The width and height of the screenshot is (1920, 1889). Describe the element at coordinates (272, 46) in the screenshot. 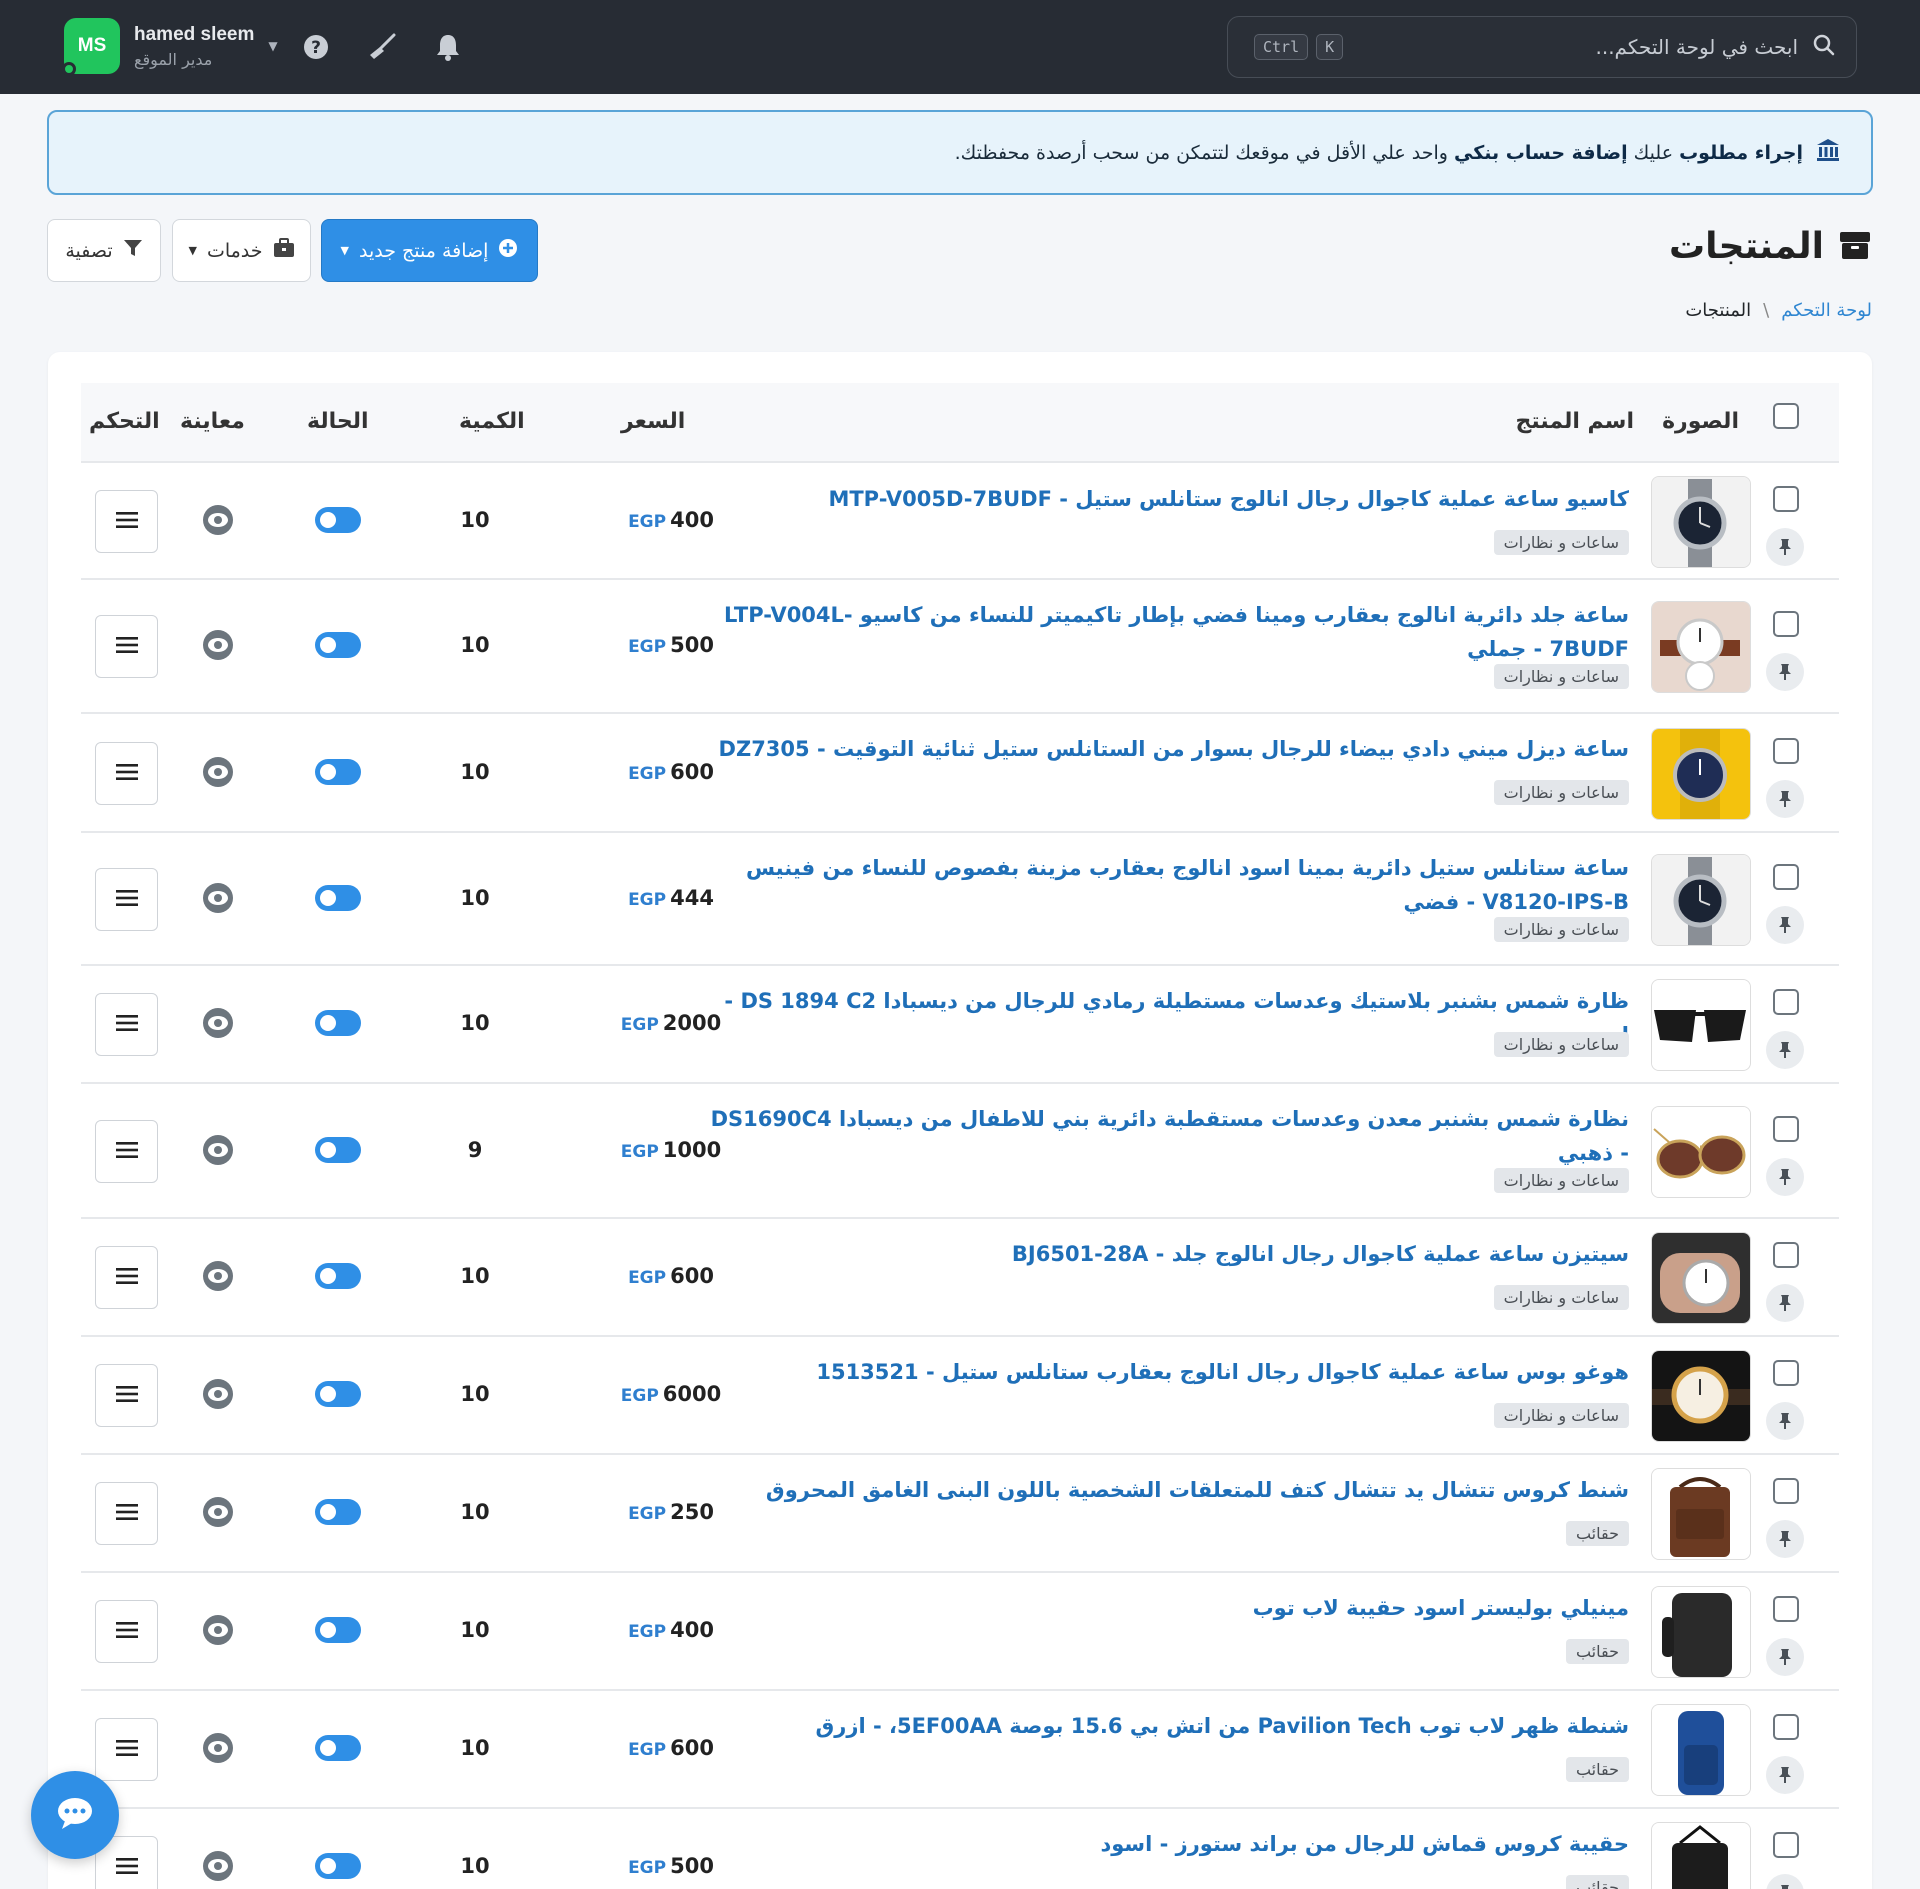

I see `chevron-down-icon: ▼` at that location.